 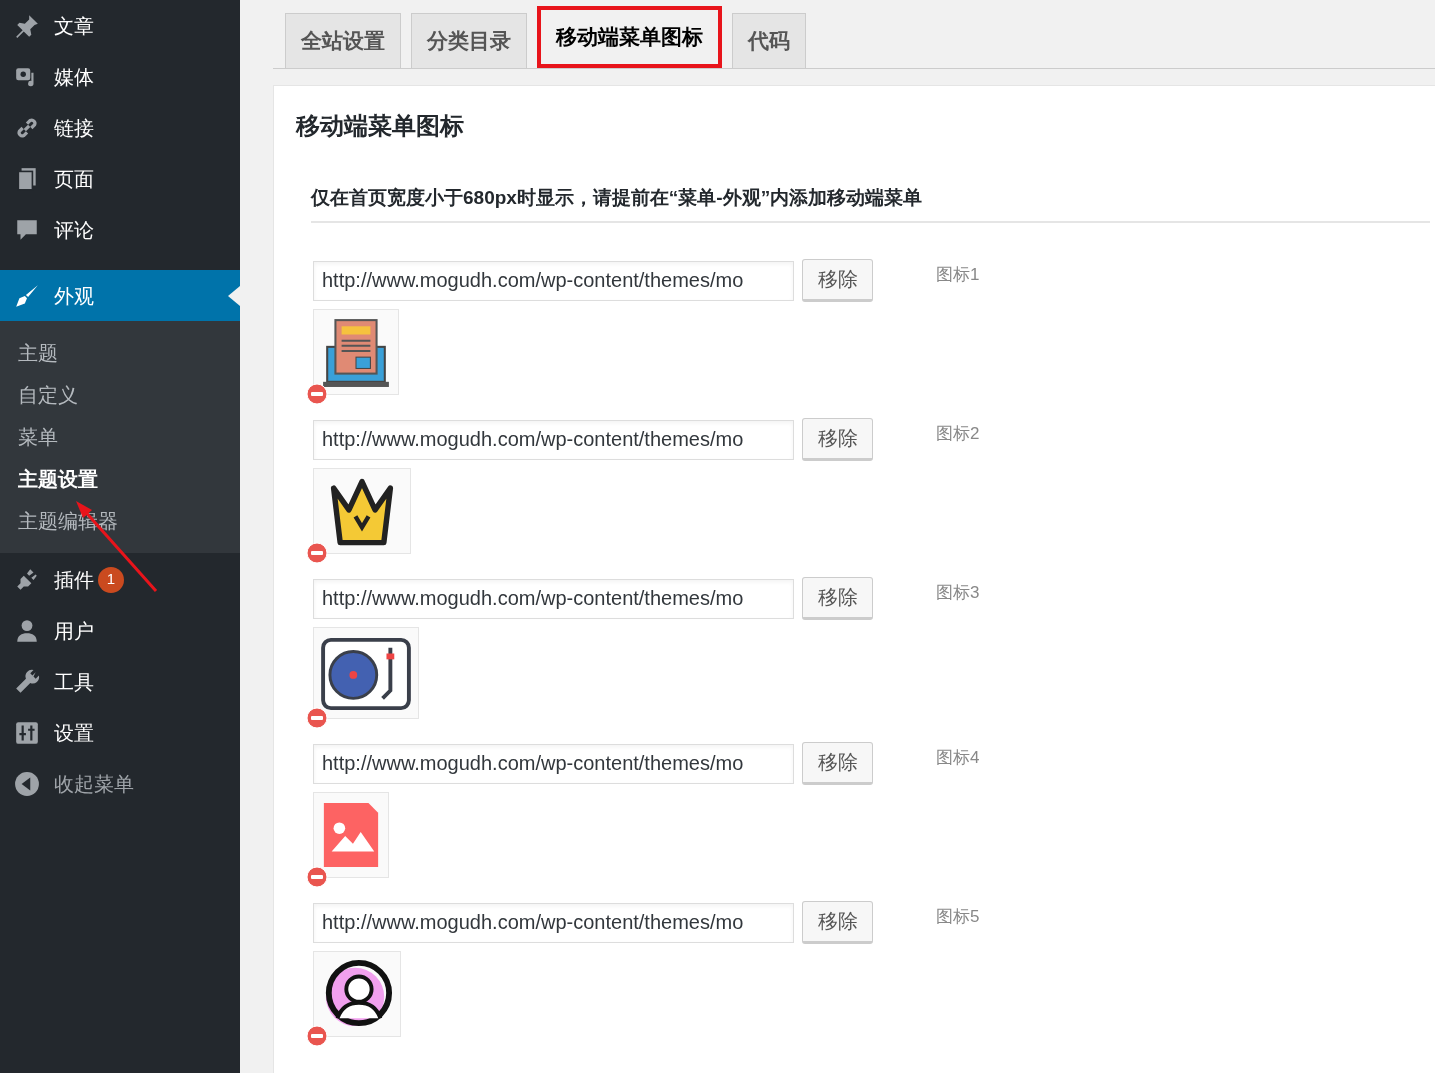 I want to click on icon-label: 图标2, so click(x=958, y=433).